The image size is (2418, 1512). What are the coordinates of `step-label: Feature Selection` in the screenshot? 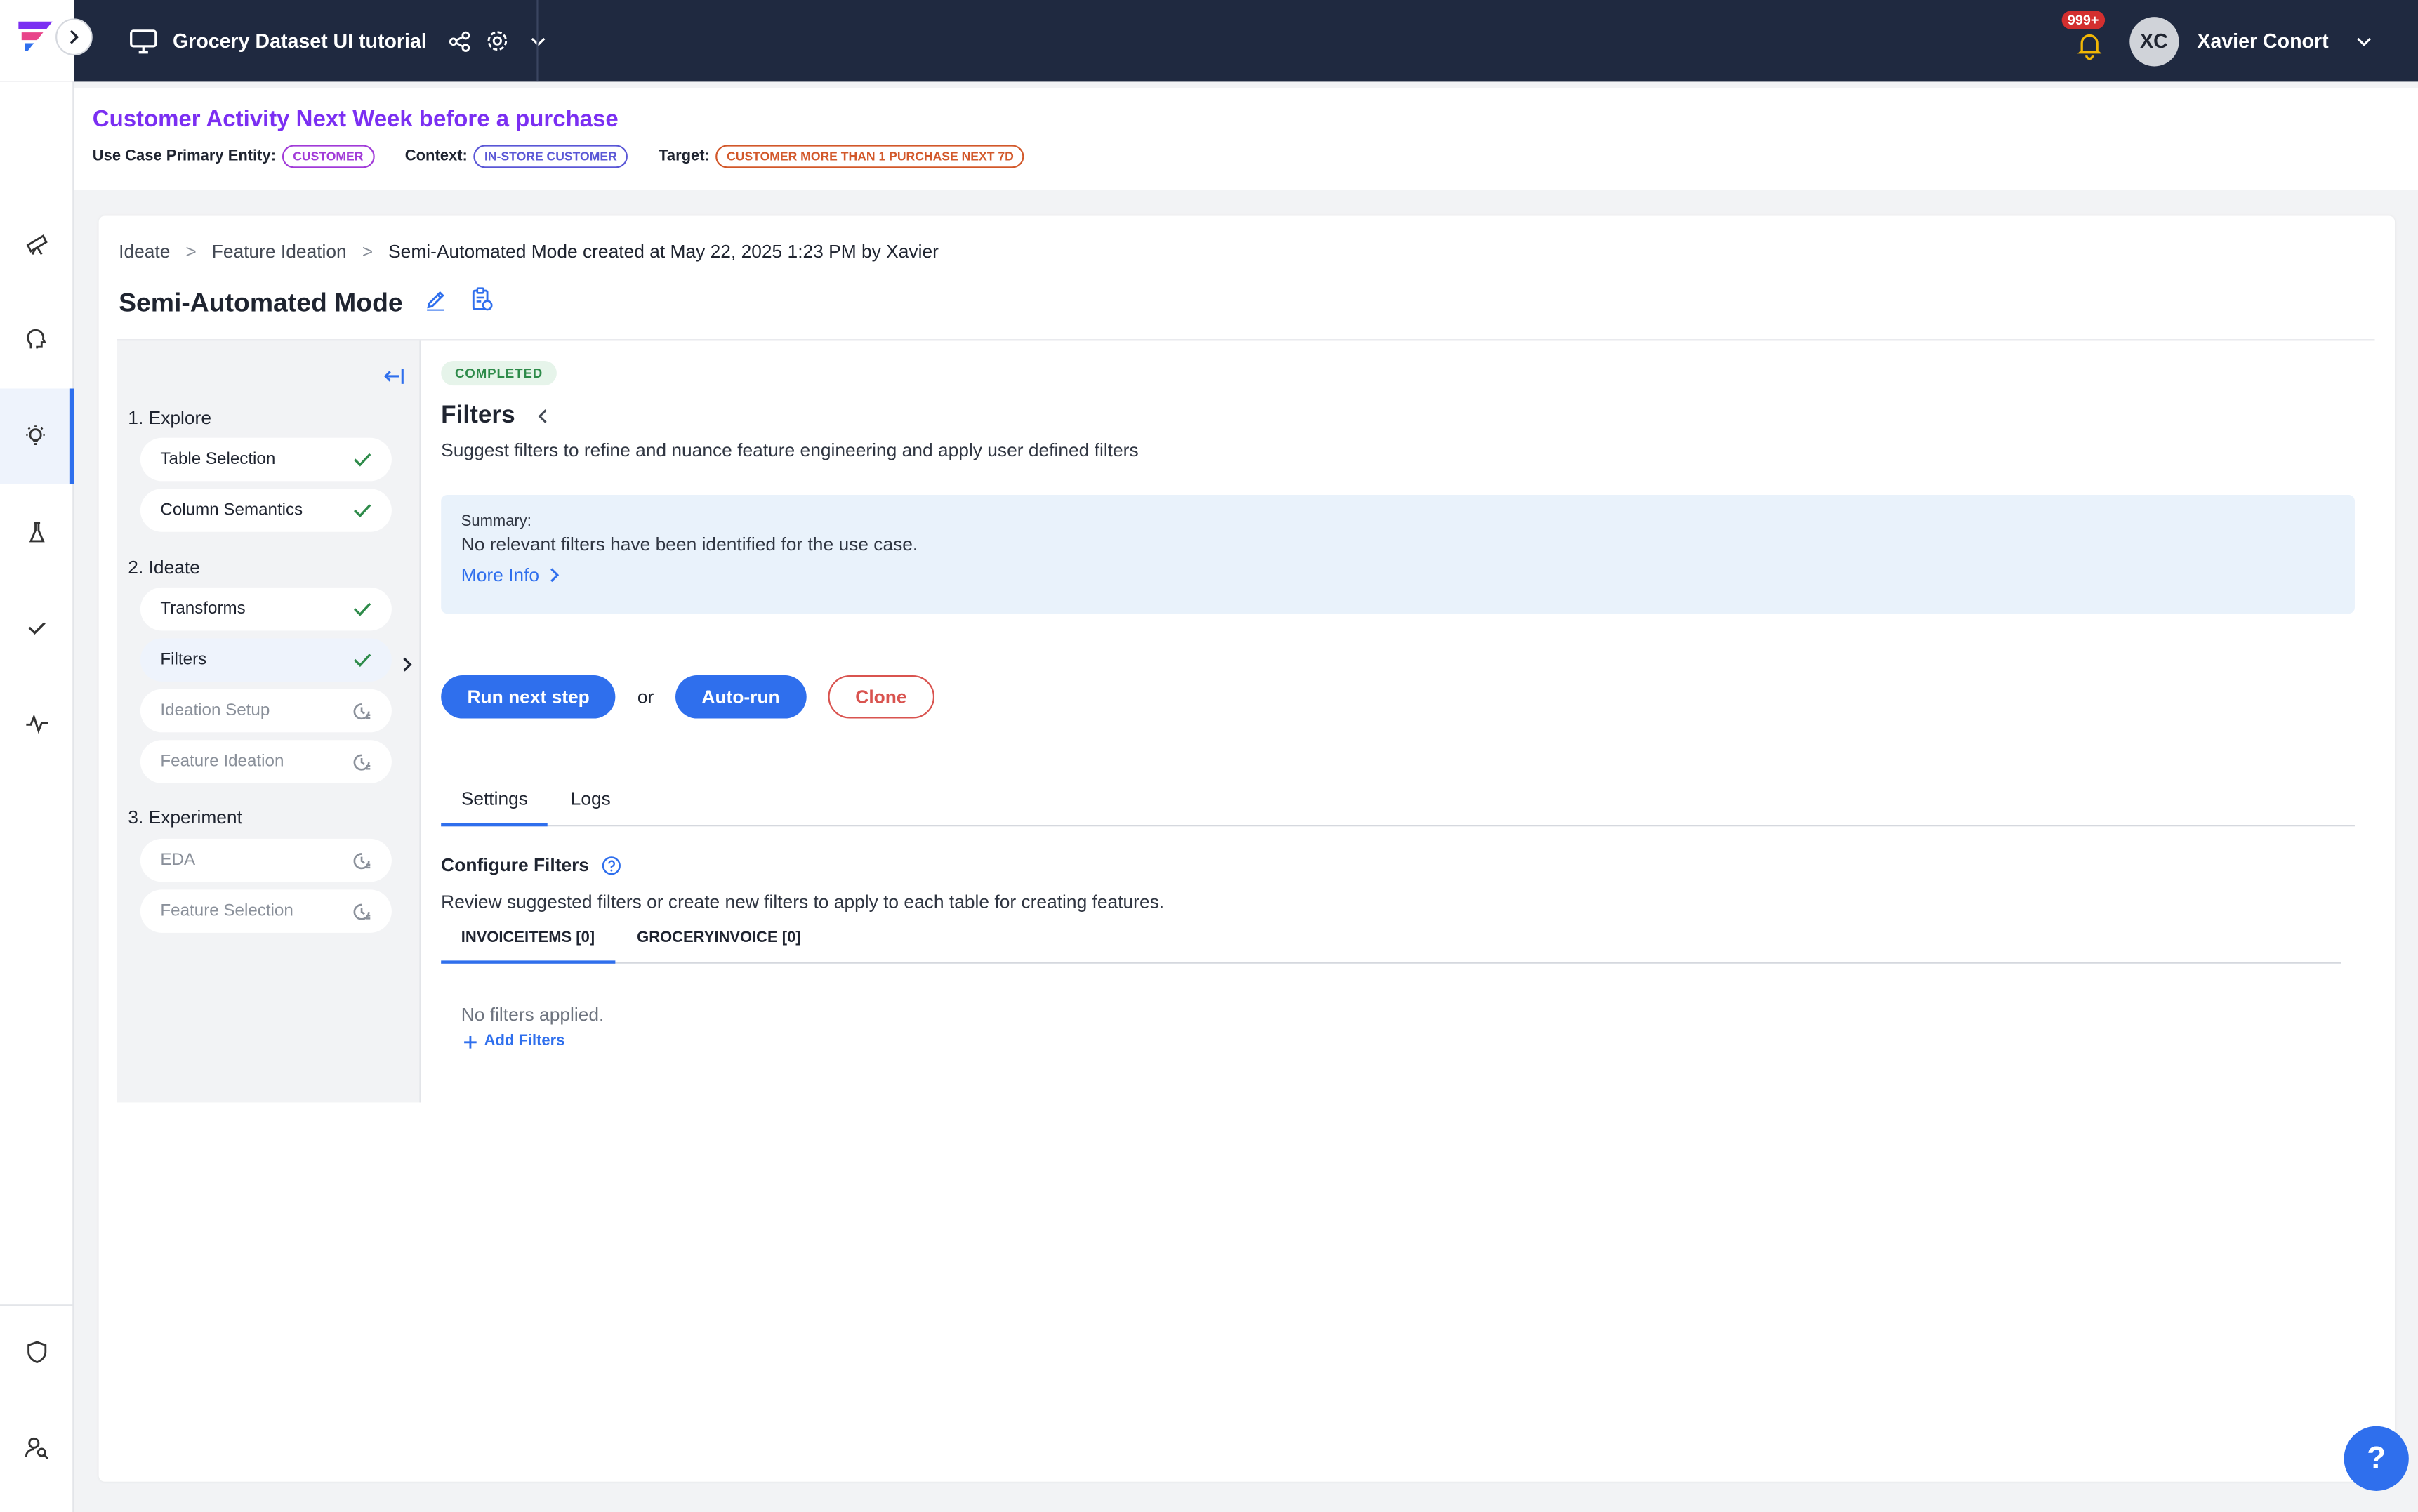 It's located at (226, 911).